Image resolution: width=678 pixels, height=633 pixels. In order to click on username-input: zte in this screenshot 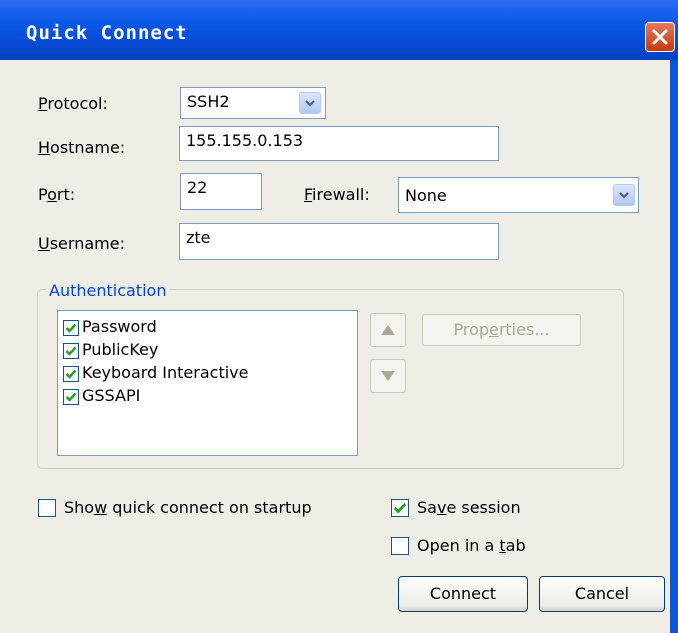, I will do `click(339, 241)`.